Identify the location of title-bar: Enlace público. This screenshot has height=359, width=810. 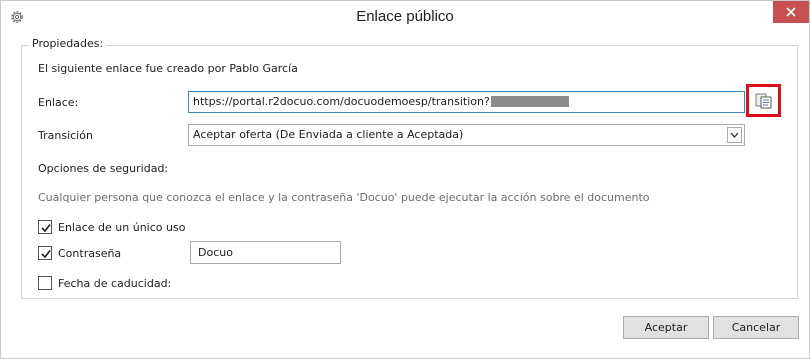
(405, 17).